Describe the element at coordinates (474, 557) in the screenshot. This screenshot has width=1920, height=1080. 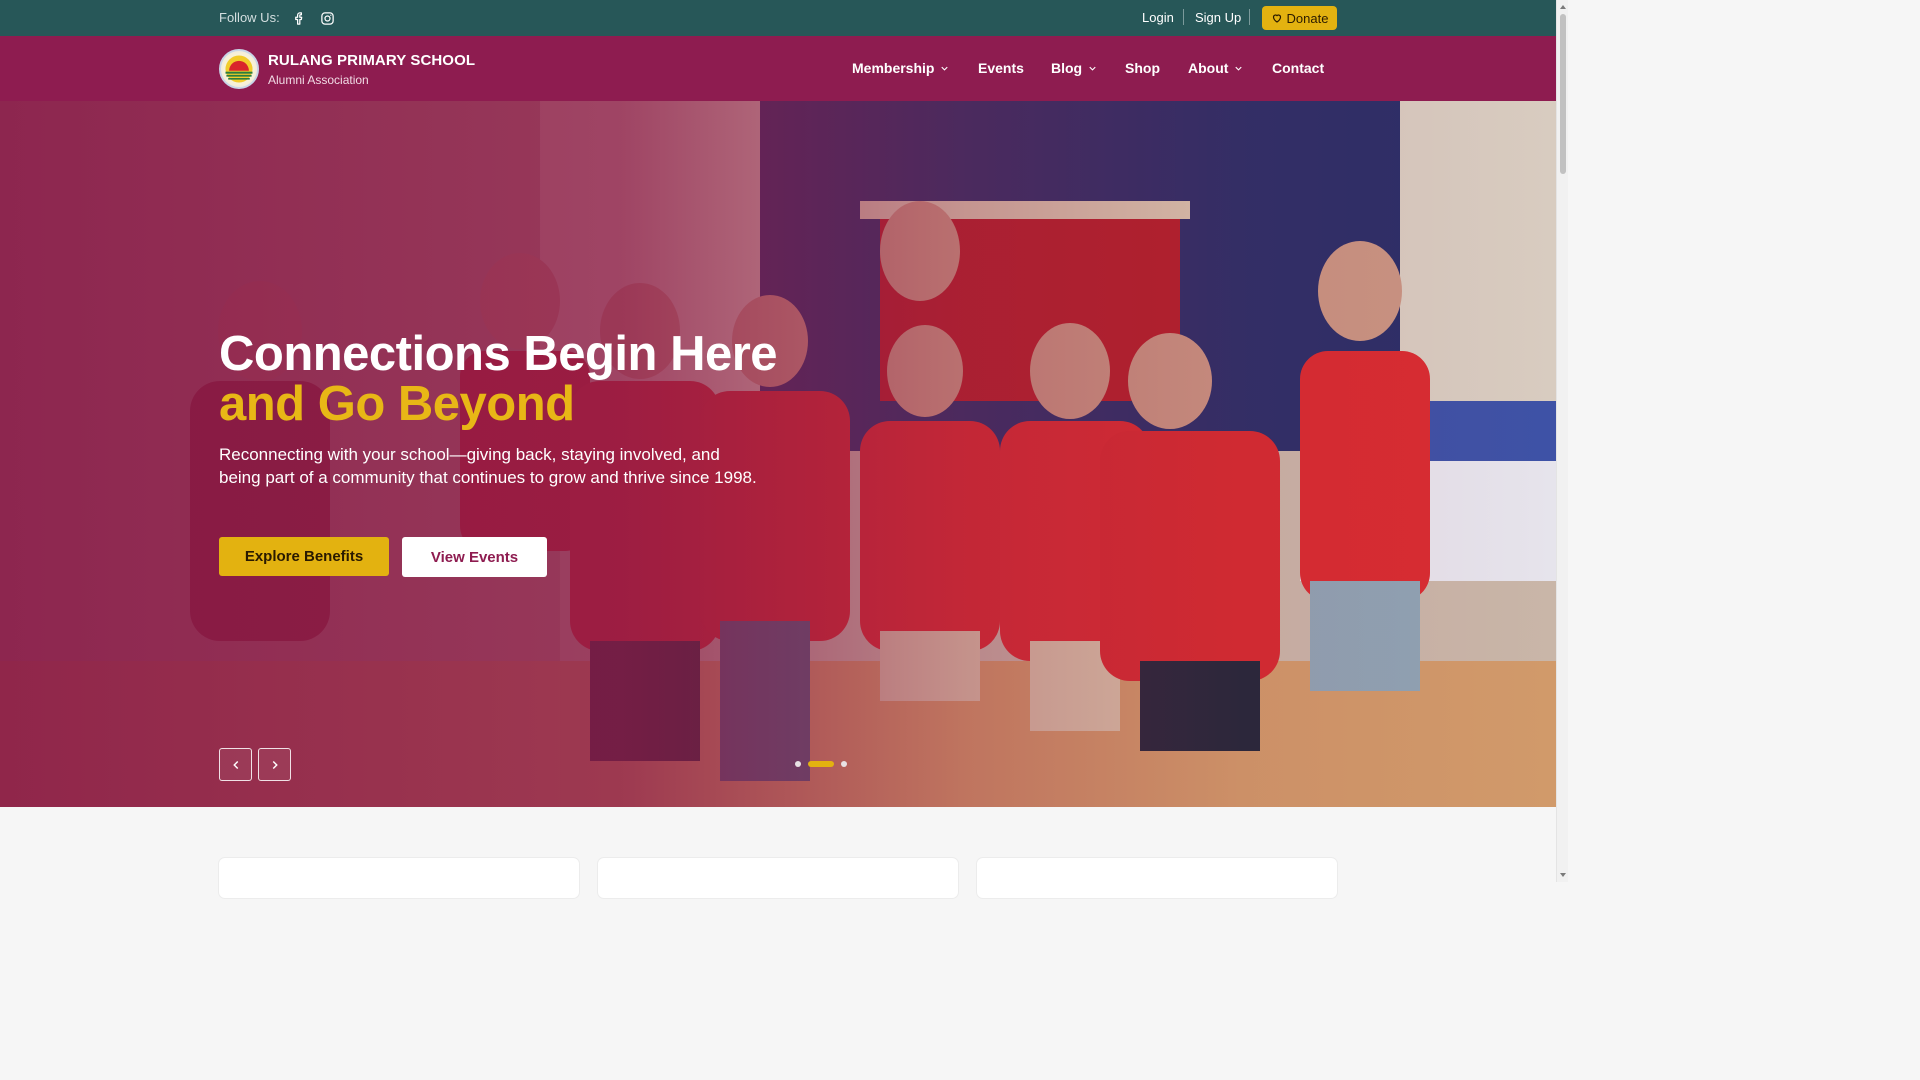
I see `view-events-button: View Events` at that location.